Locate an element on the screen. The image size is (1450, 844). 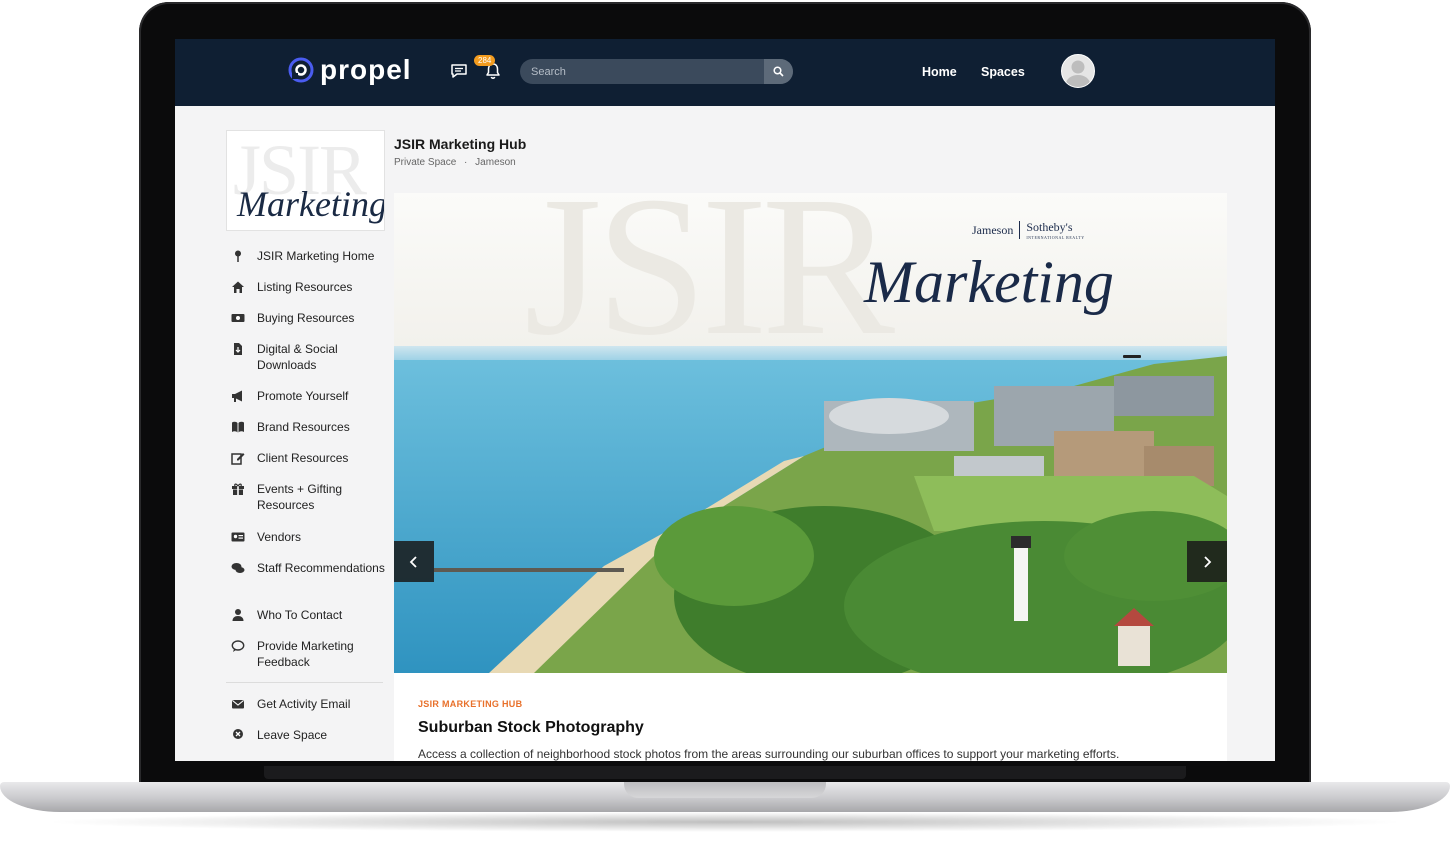
sidebar-item-who-to-contact: Who To Contact is located at coordinates (316, 615).